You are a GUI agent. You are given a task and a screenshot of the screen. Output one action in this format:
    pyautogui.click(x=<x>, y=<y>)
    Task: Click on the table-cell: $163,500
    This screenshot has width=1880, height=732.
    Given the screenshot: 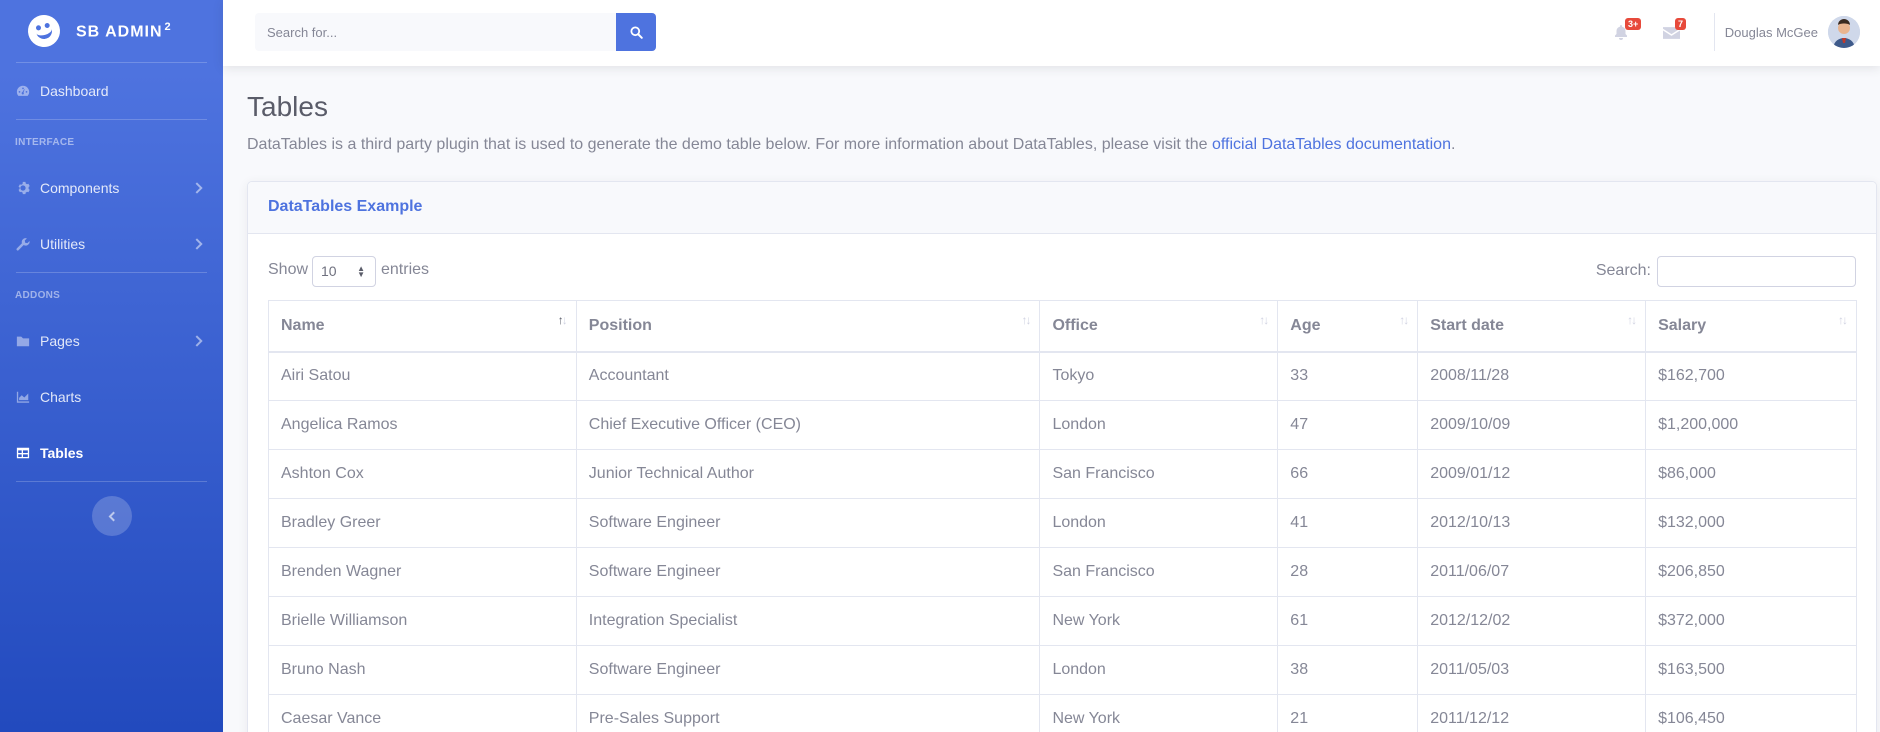 What is the action you would take?
    pyautogui.click(x=1751, y=670)
    